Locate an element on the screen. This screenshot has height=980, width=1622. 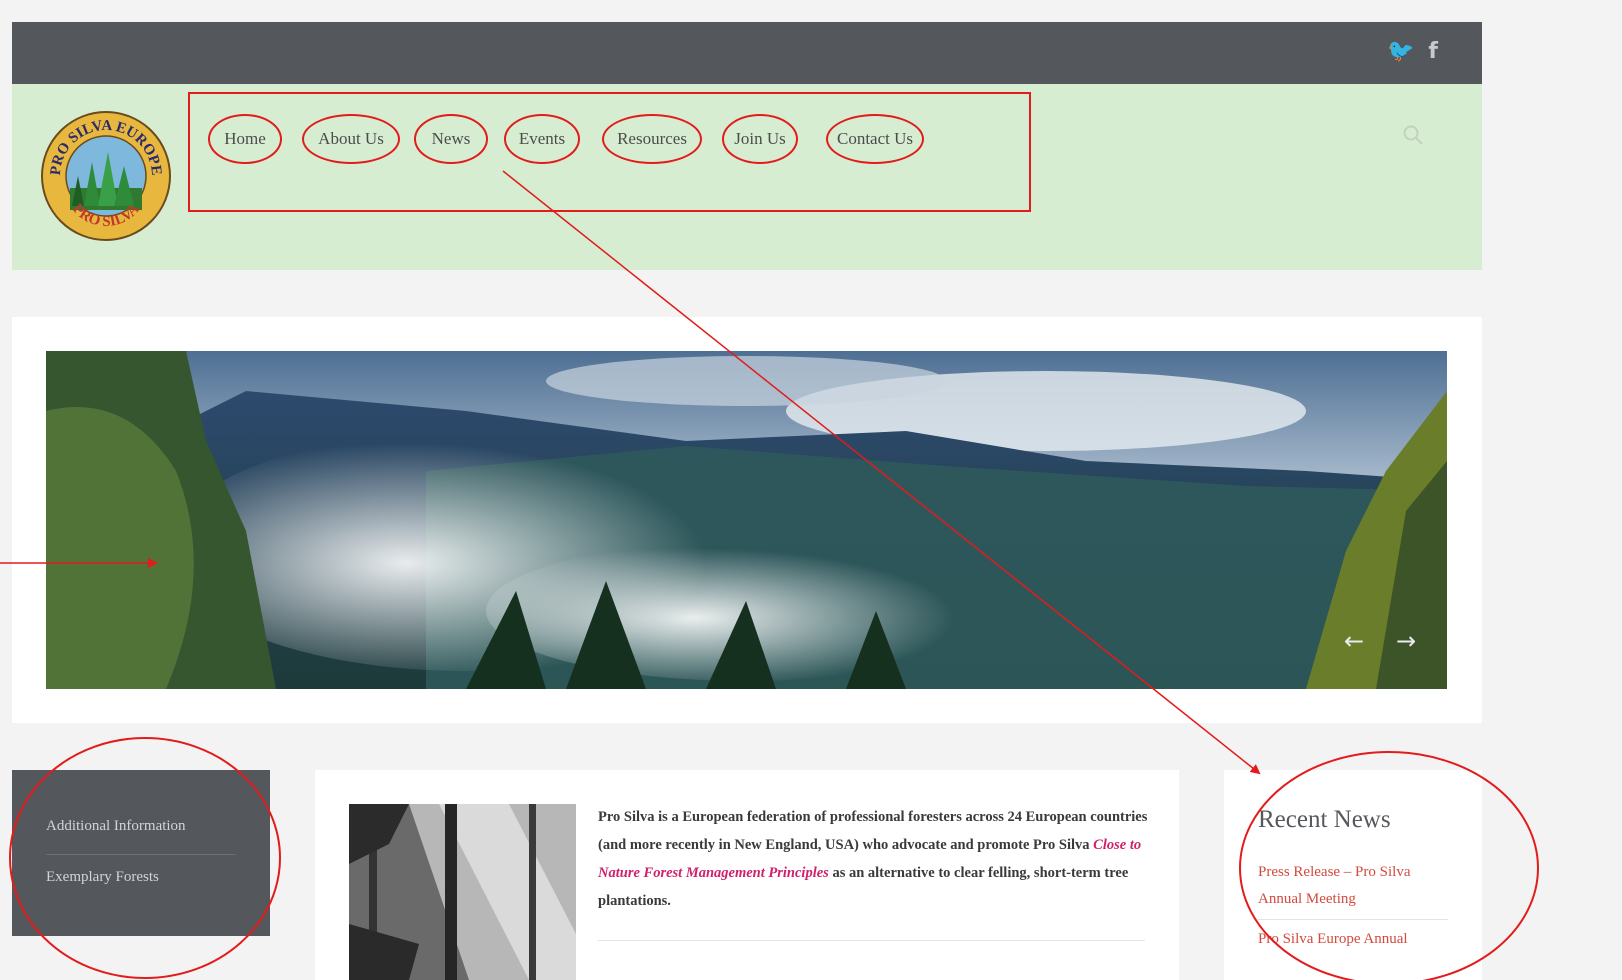
forest-thumbnail-image is located at coordinates (462, 892).